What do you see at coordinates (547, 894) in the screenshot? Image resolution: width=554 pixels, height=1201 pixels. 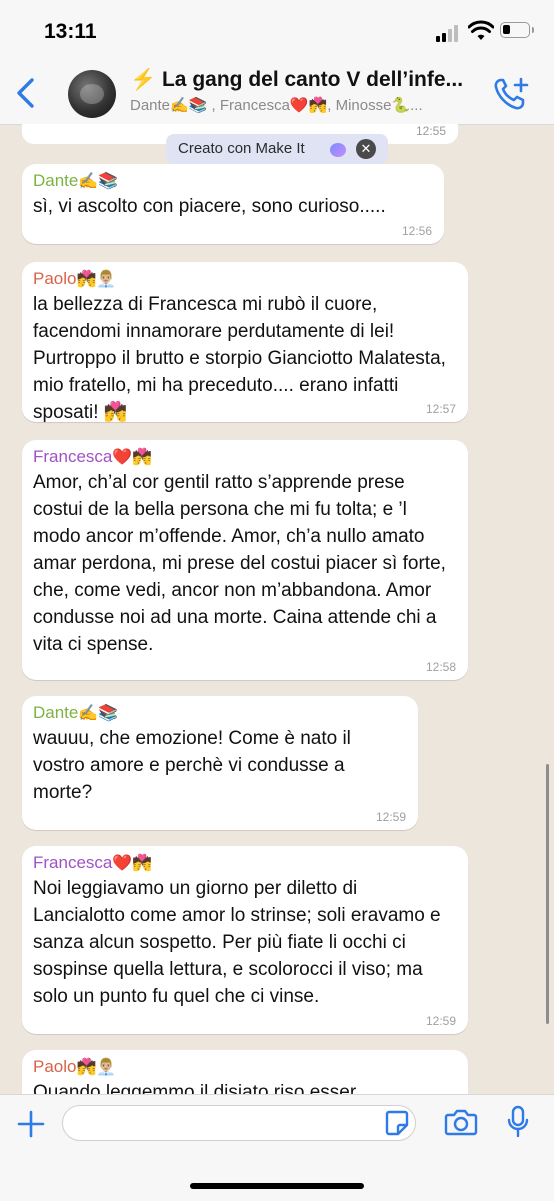 I see `scrollbar` at bounding box center [547, 894].